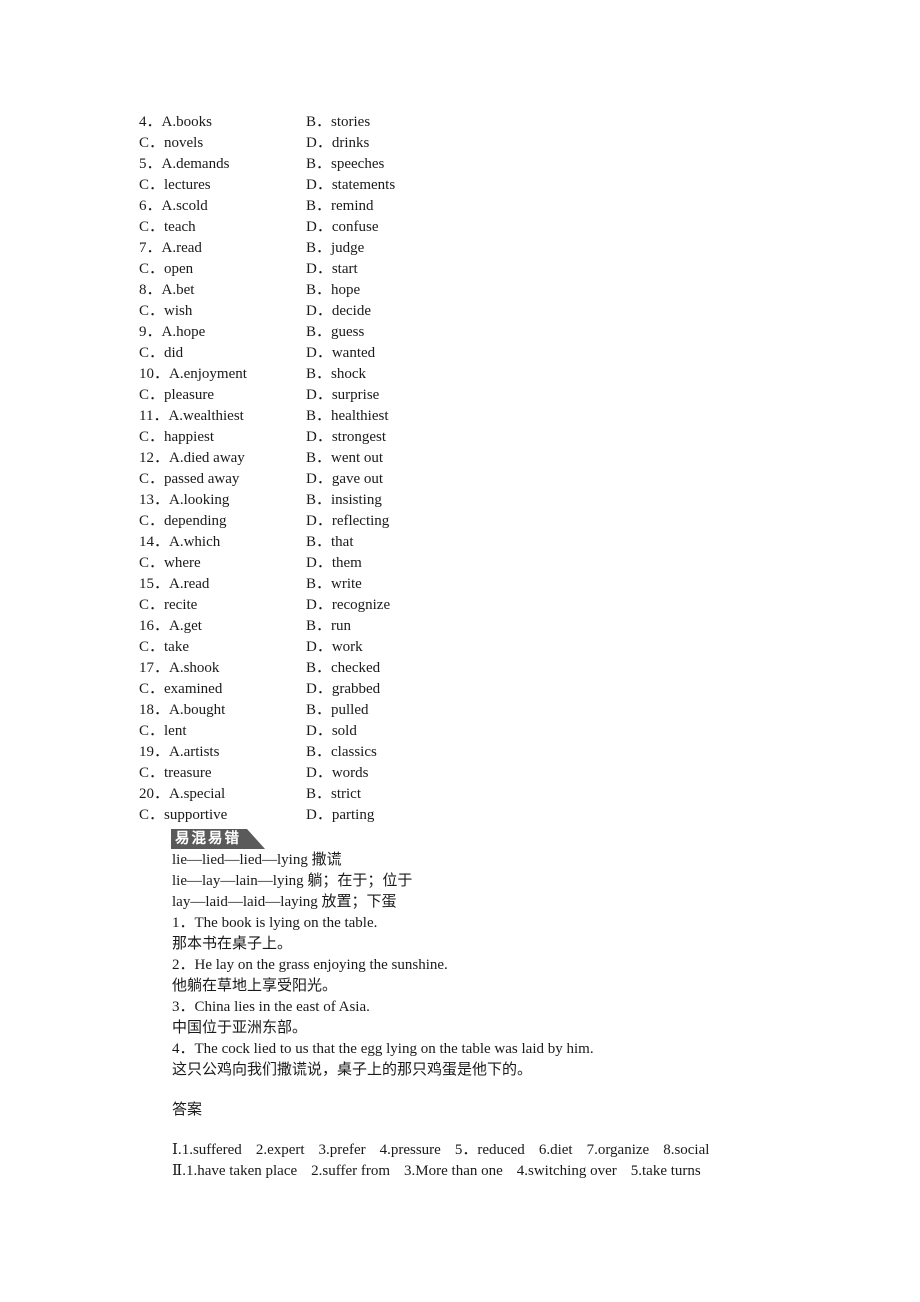 The image size is (920, 1302). Describe the element at coordinates (170, 248) in the screenshot. I see `option-left: 7．A.read` at that location.